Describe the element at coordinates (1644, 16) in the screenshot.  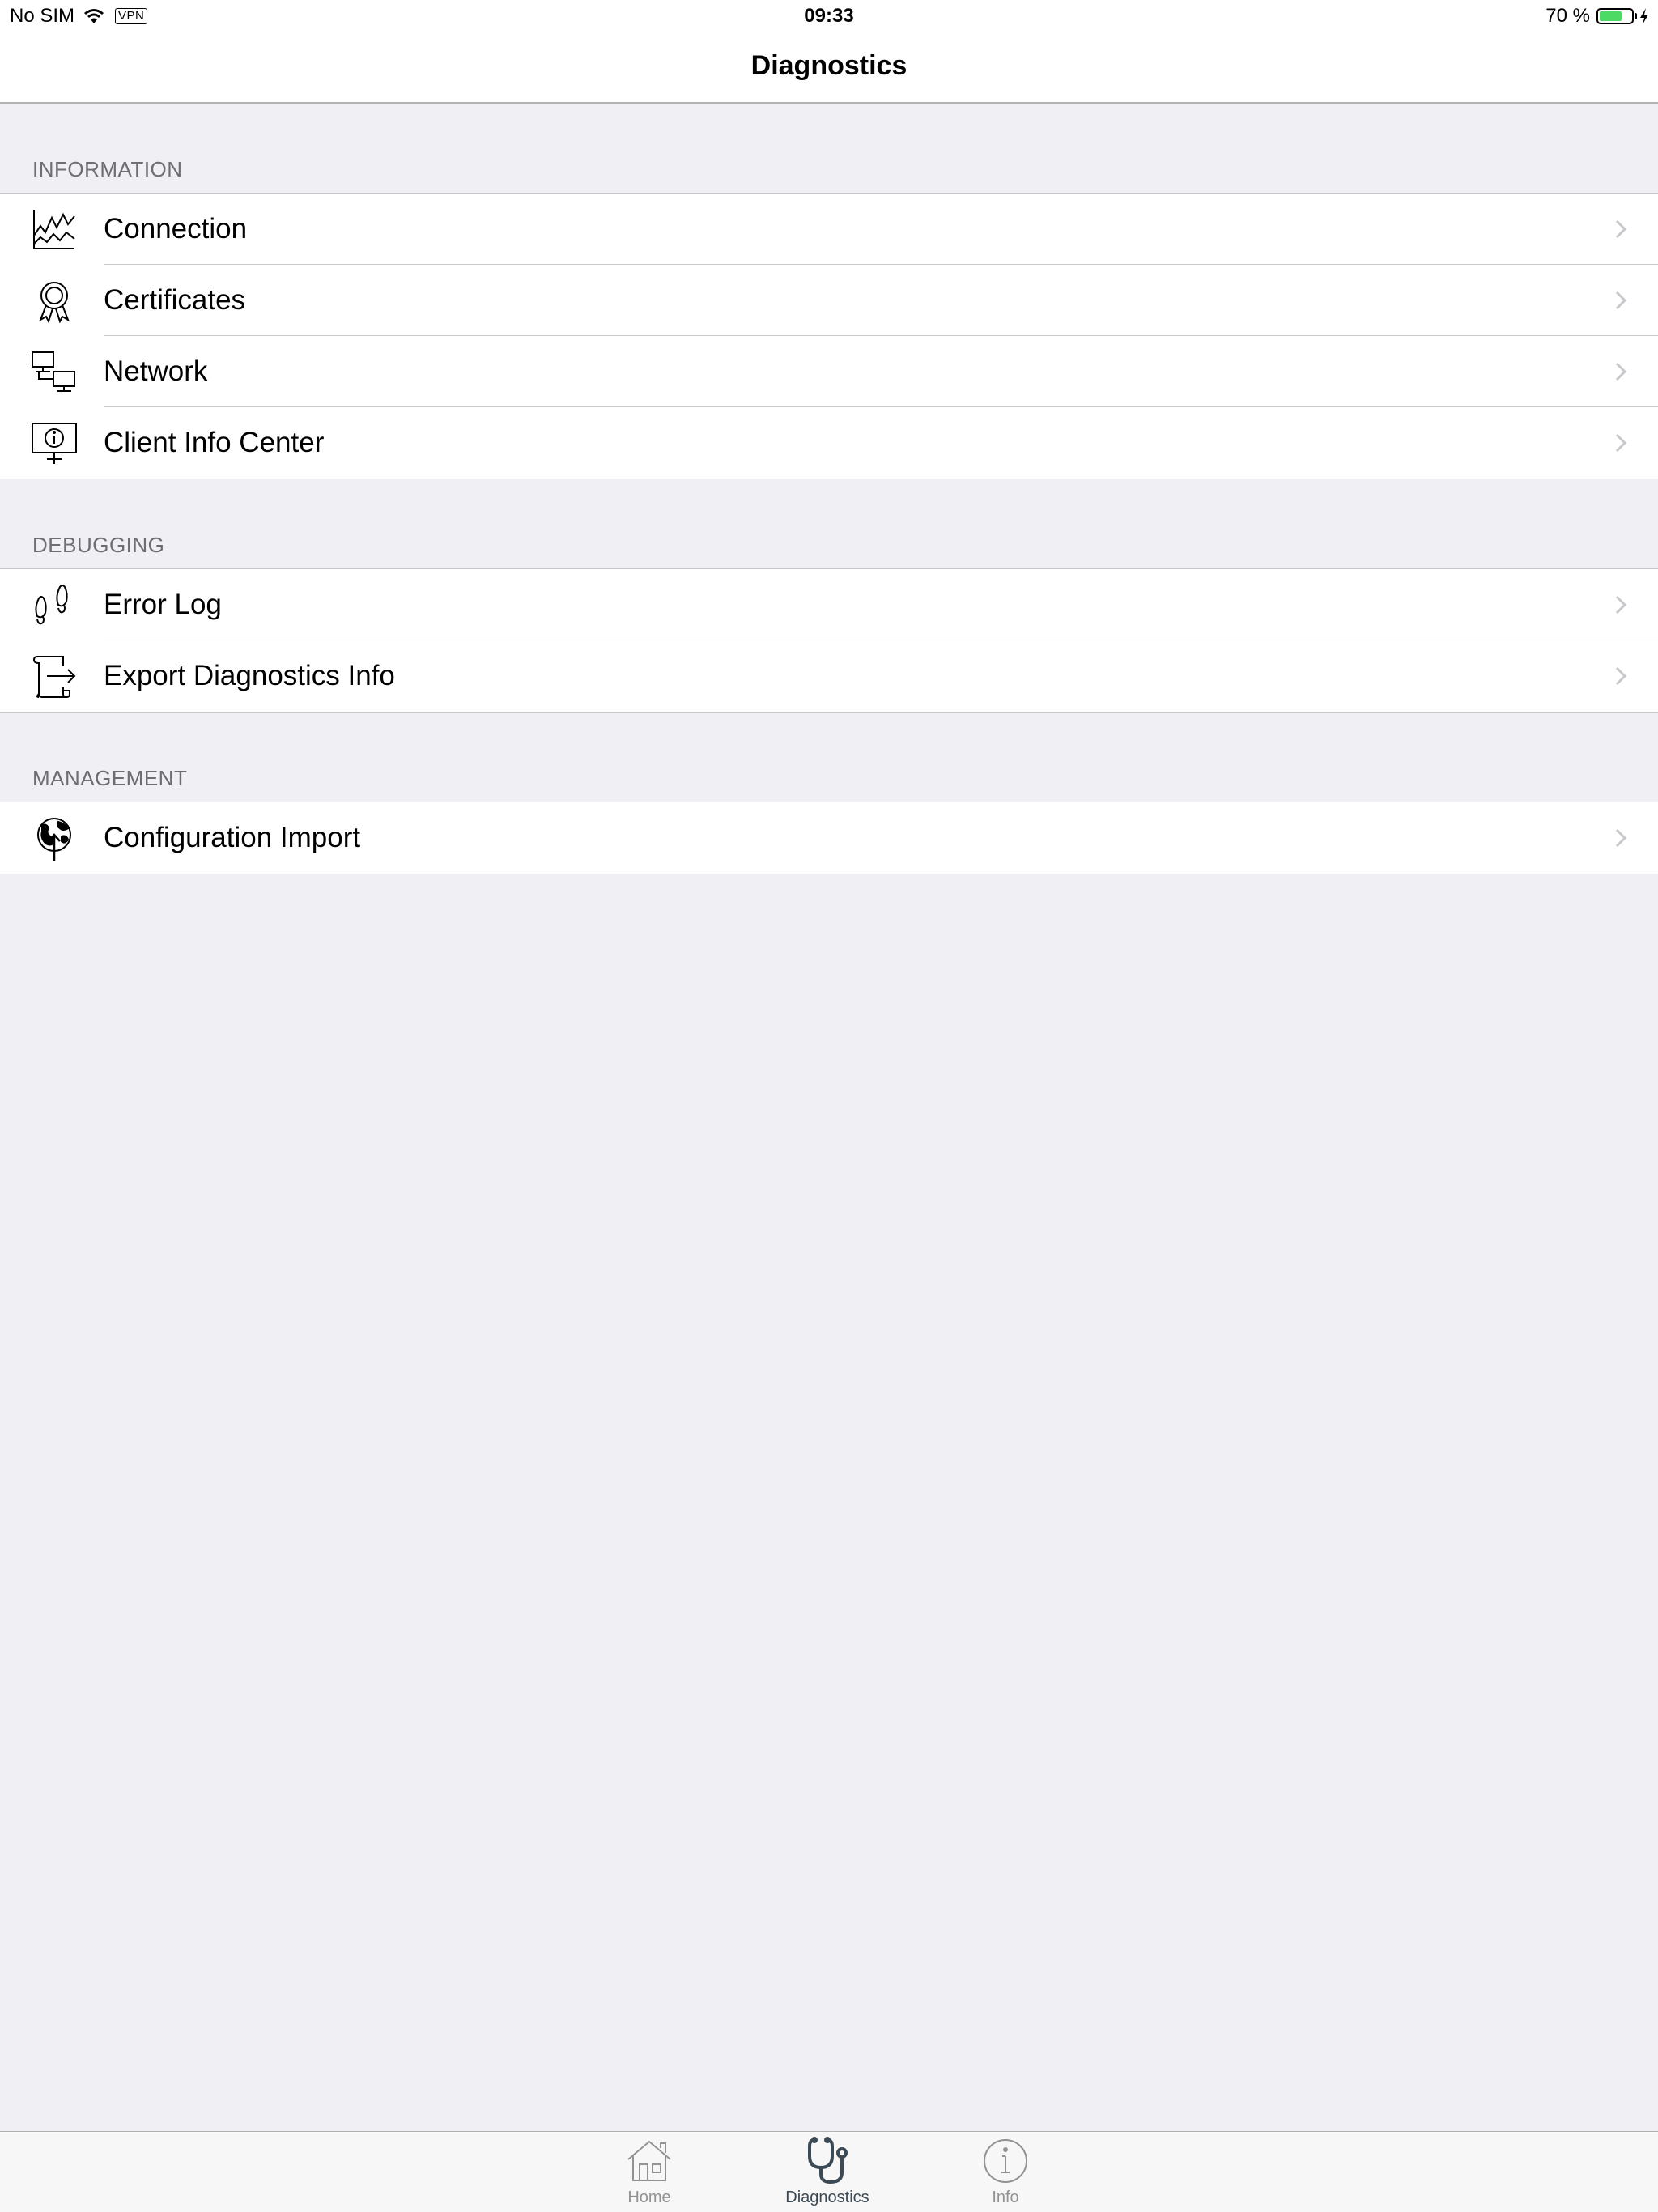
I see `charging-bolt-icon` at that location.